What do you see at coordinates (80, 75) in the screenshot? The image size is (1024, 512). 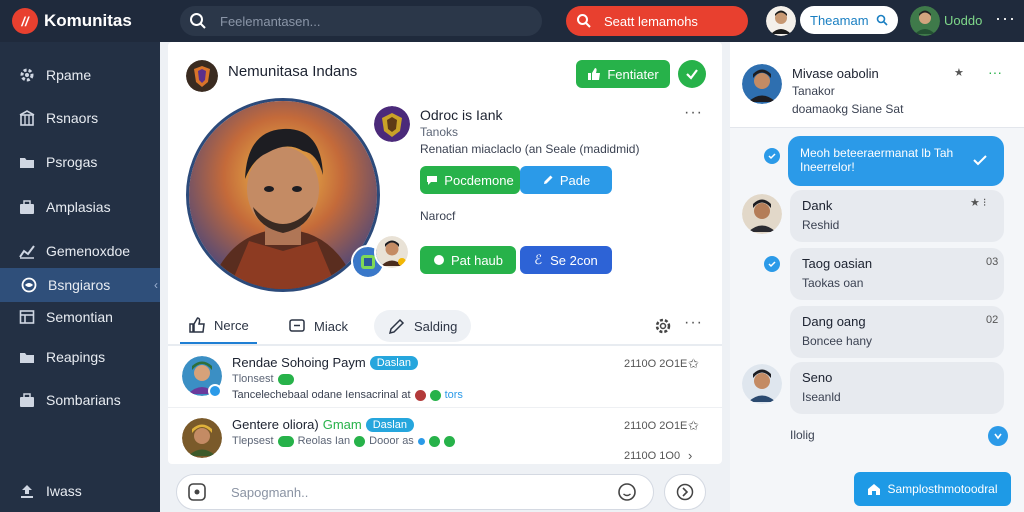 I see `sidebar-item-home: Rpame` at bounding box center [80, 75].